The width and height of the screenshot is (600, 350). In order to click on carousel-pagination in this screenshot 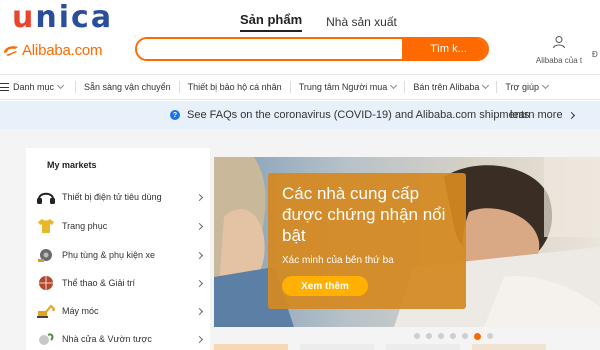, I will do `click(456, 336)`.